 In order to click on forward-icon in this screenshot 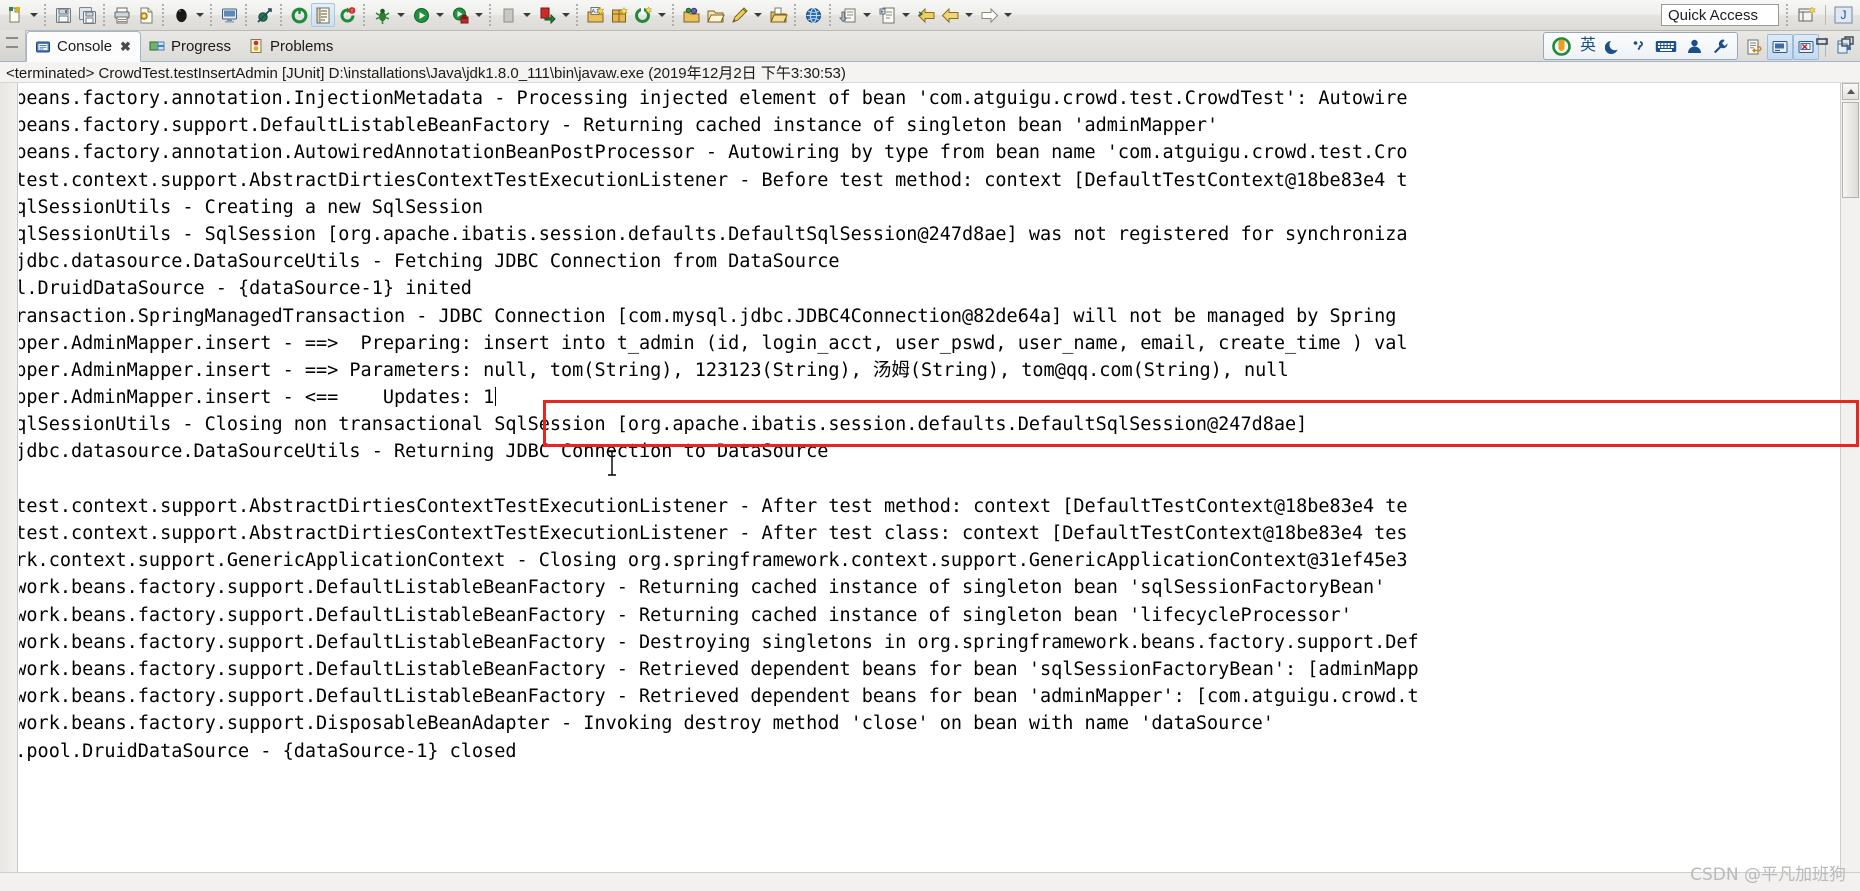, I will do `click(989, 15)`.